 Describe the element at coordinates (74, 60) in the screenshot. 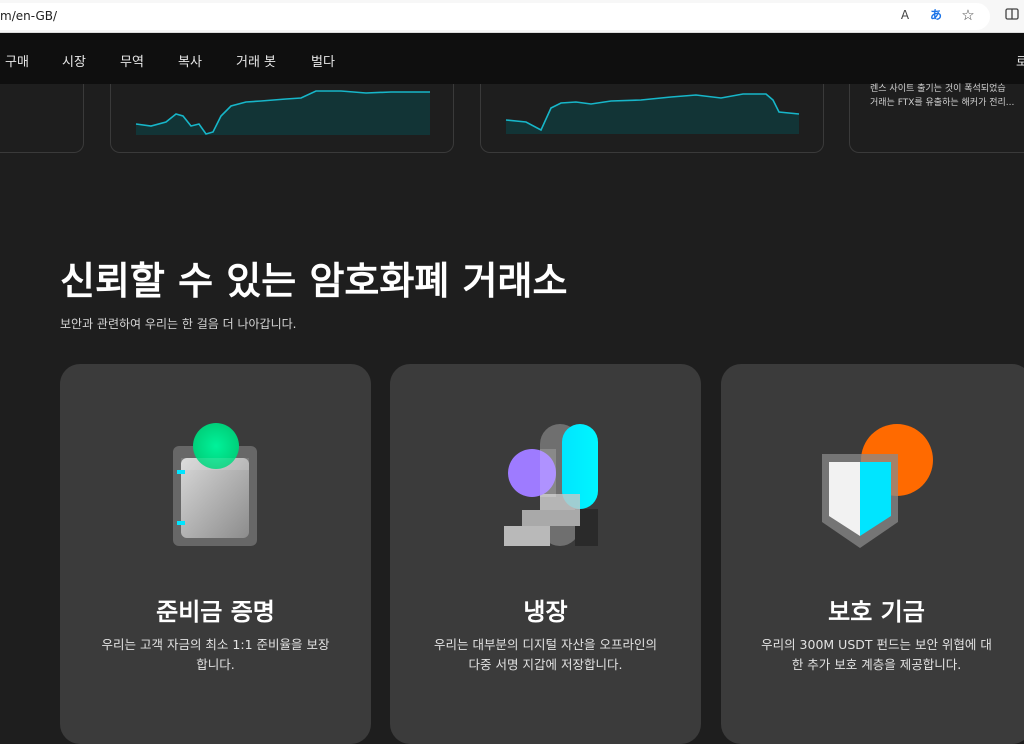

I see `nav-item-markets: 시장` at that location.